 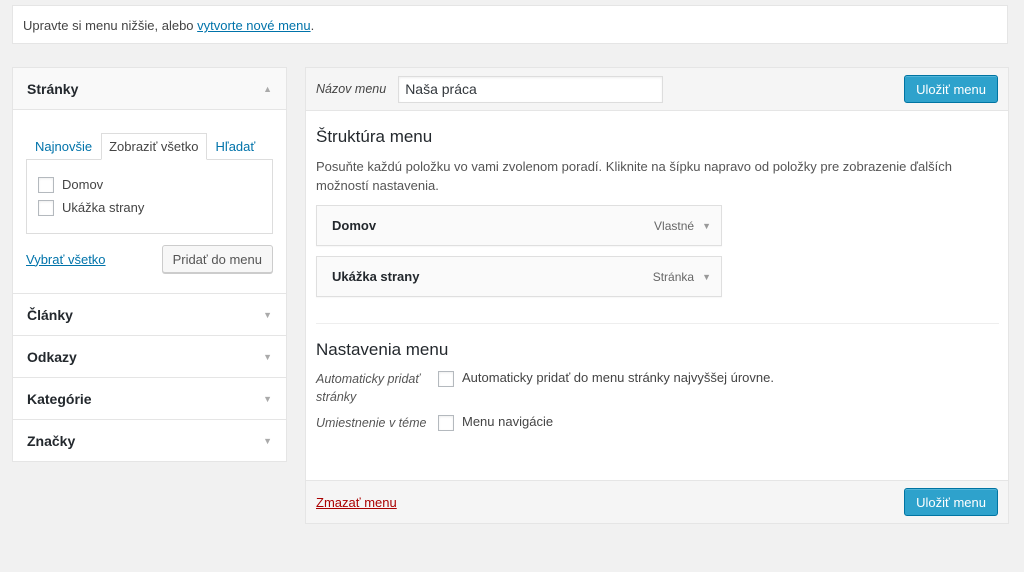 I want to click on tab-view-all: Zobraziť všetko, so click(x=154, y=146).